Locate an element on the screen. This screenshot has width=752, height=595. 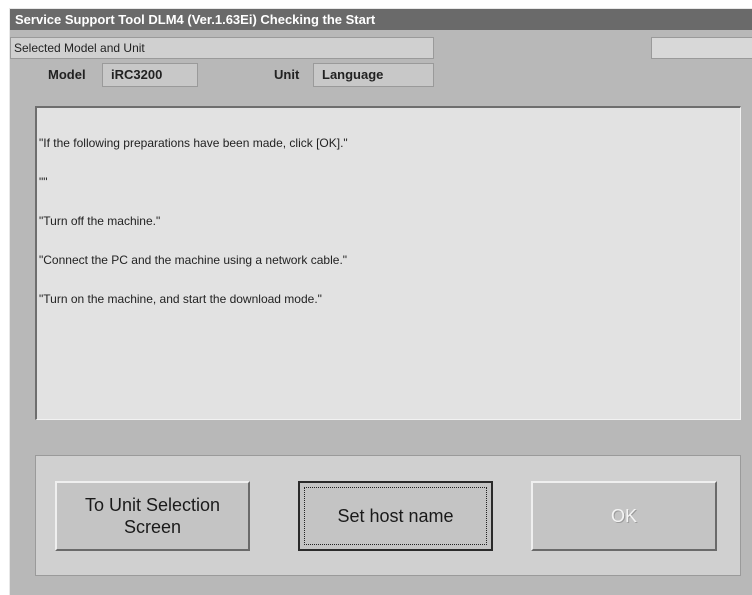
instruction-line: "" is located at coordinates (43, 182).